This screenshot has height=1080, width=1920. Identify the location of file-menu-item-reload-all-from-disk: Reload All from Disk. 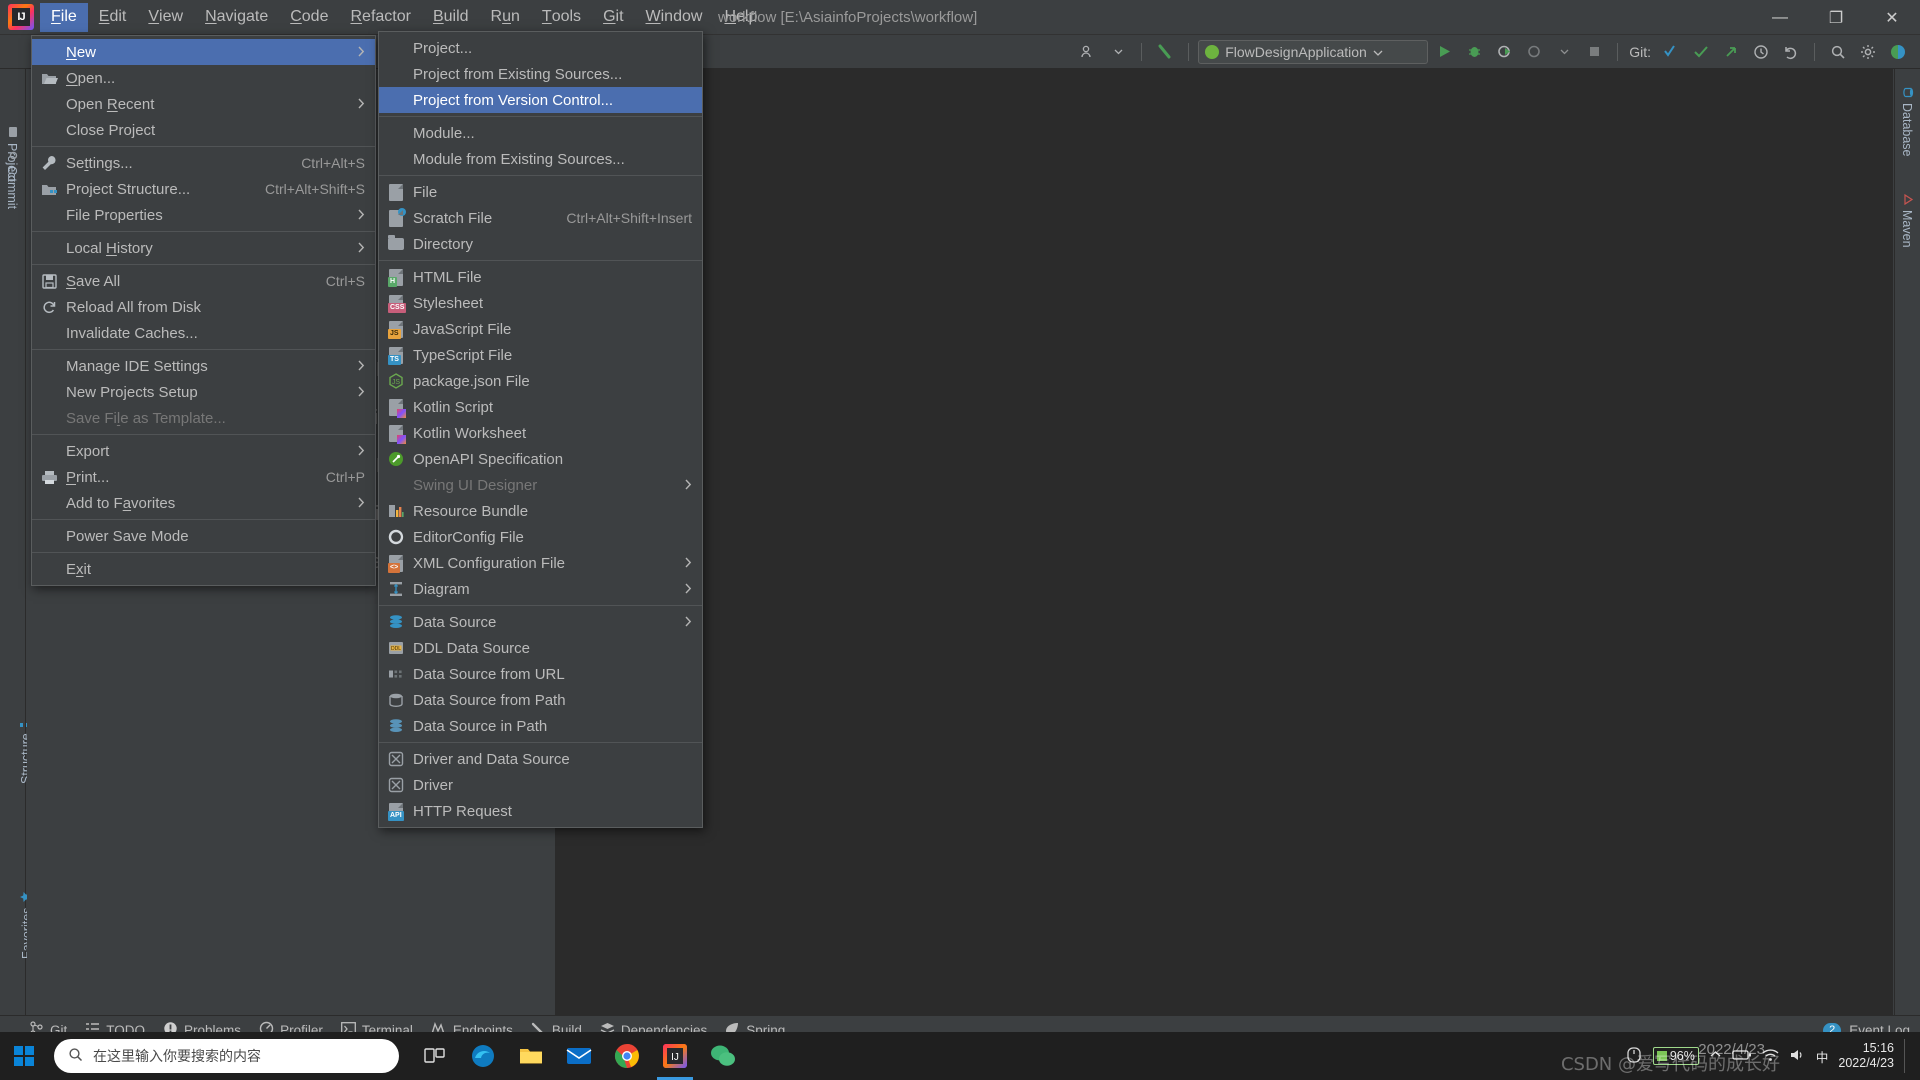
(203, 307).